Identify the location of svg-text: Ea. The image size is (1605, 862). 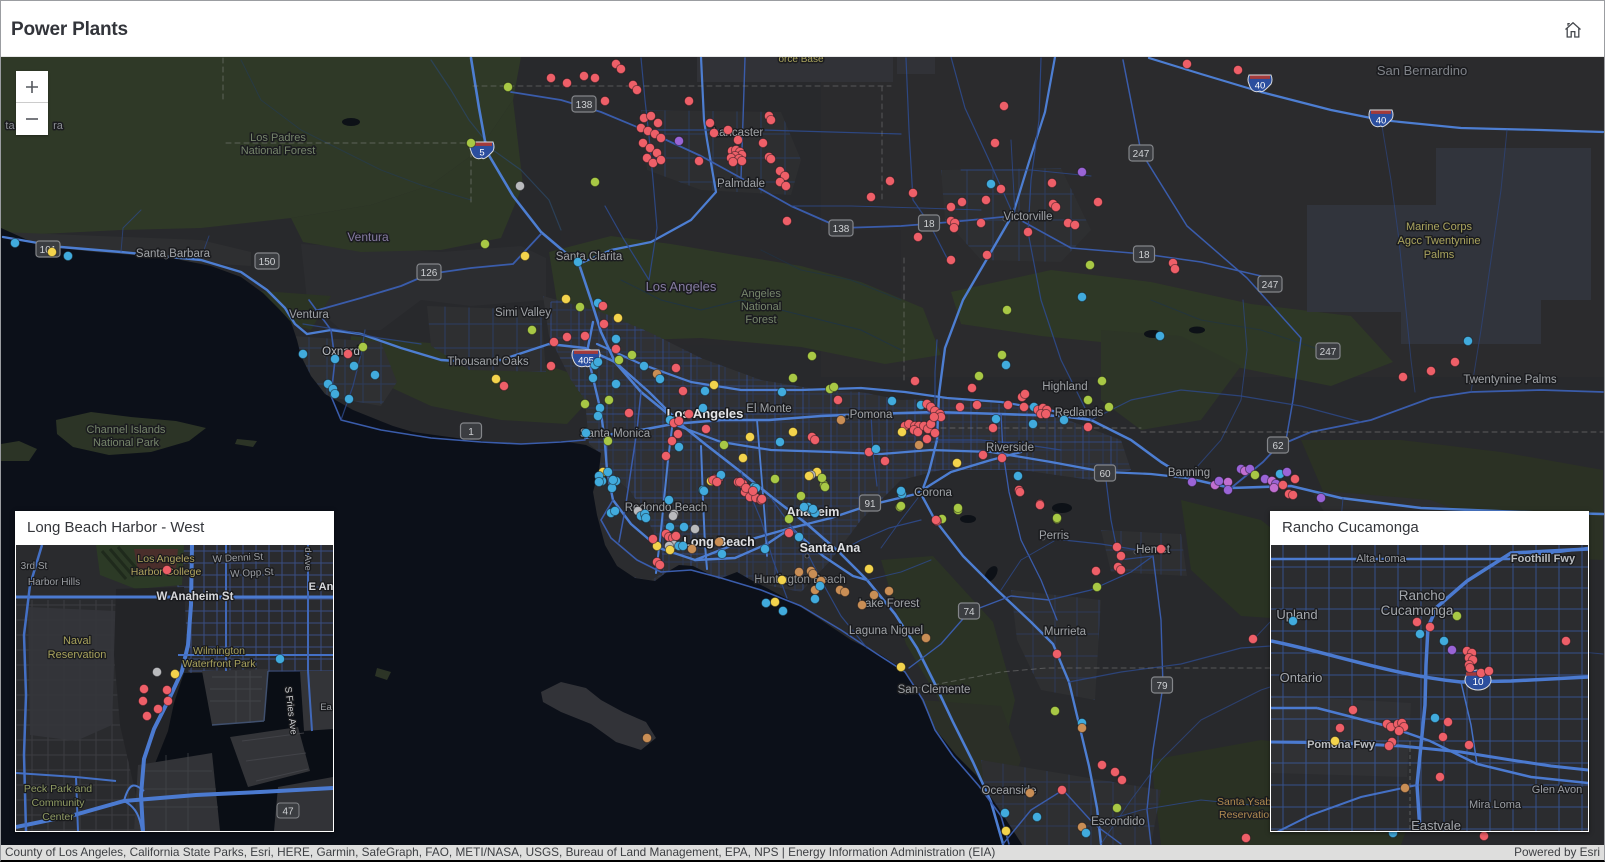
(326, 707).